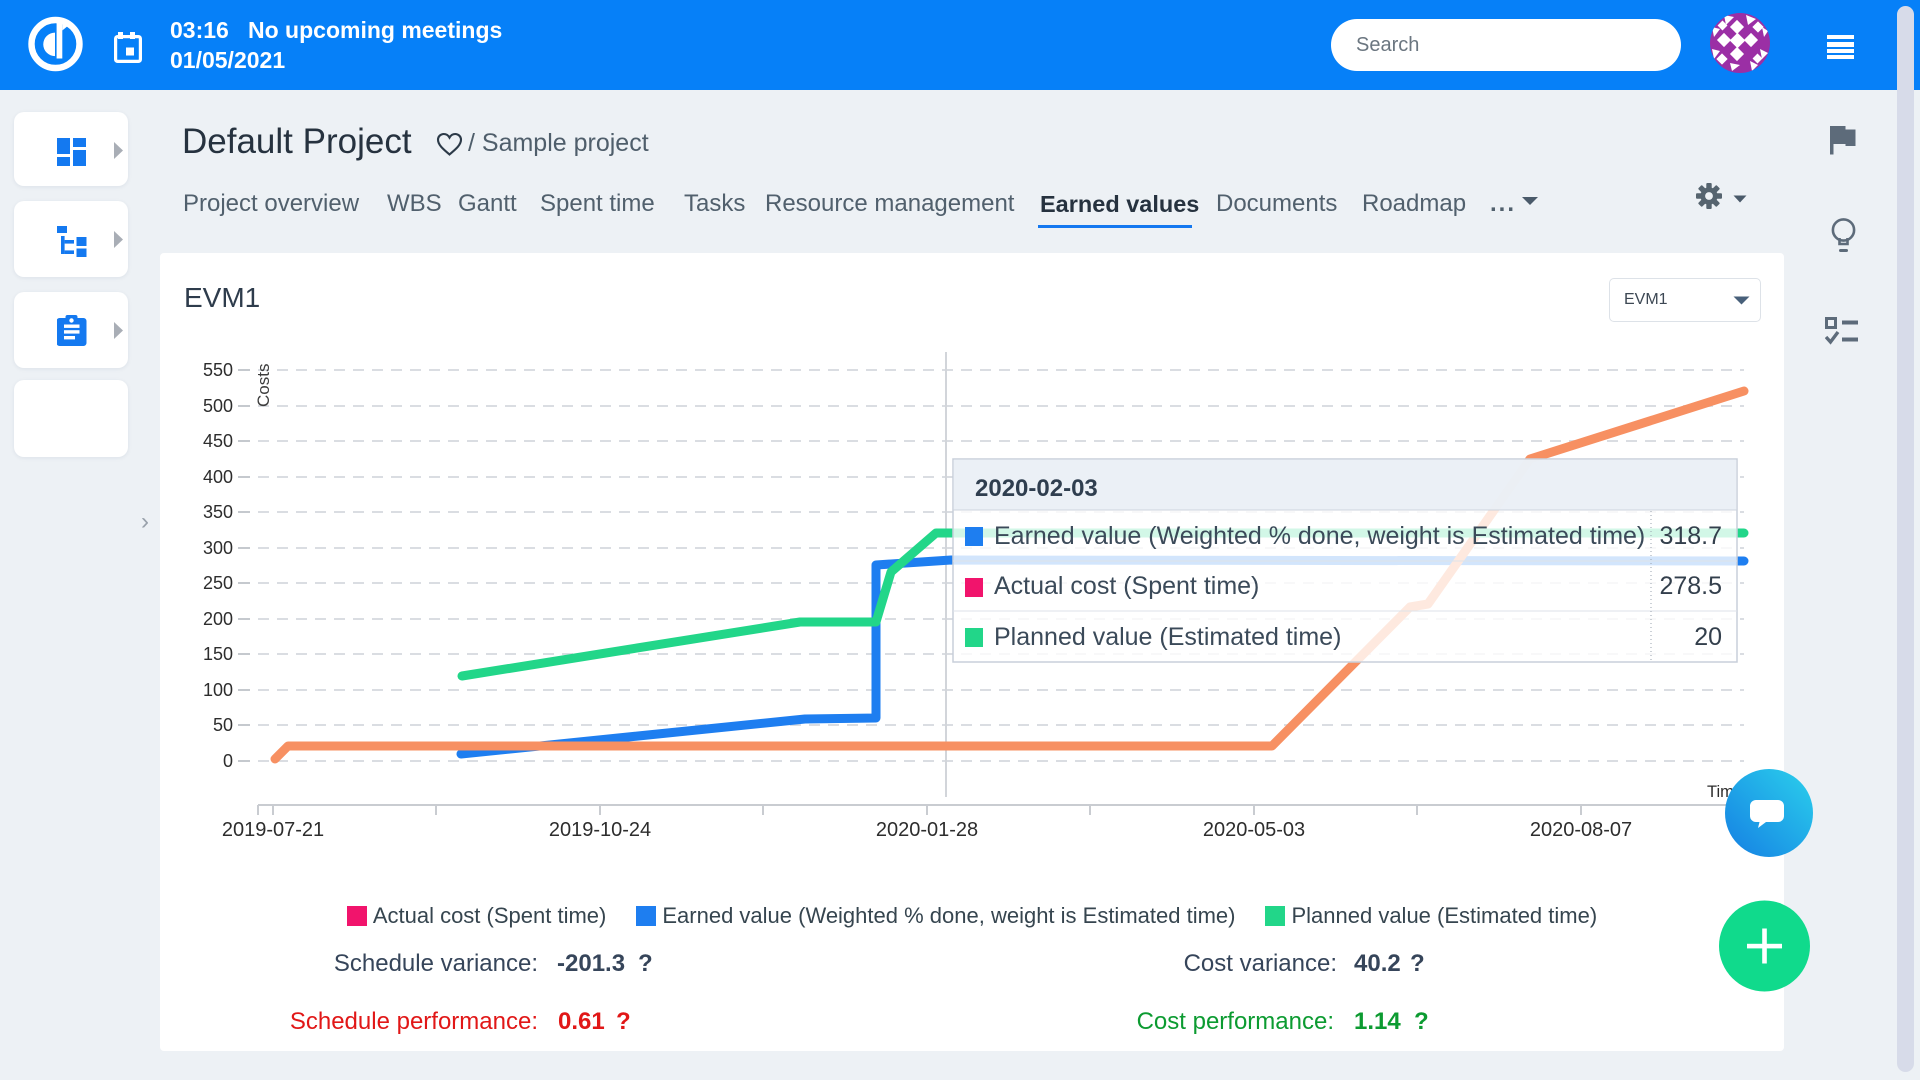 This screenshot has width=1920, height=1080. I want to click on svg-text: 278.5, so click(1690, 586).